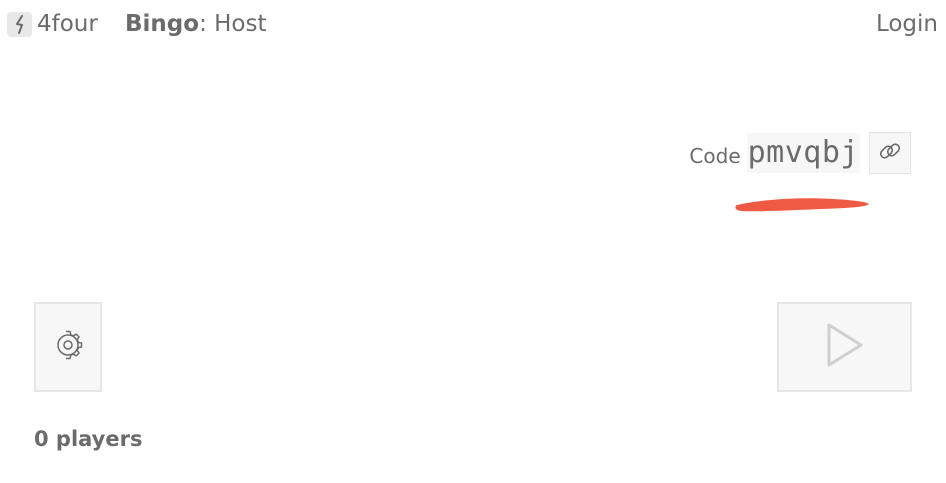 Image resolution: width=946 pixels, height=483 pixels. I want to click on play-icon, so click(845, 347).